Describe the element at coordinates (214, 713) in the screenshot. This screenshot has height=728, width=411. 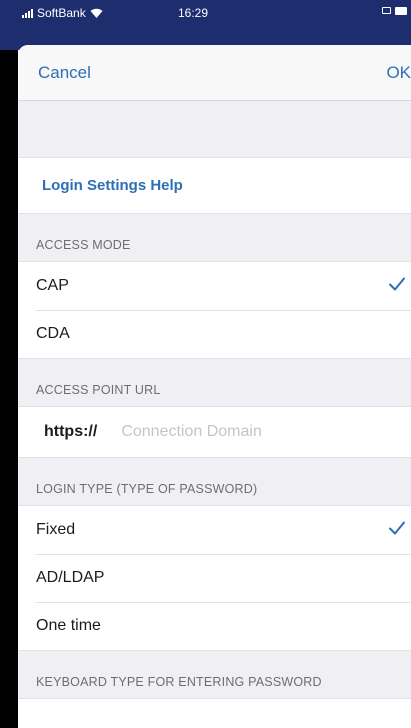
I see `keyboard-type-group` at that location.